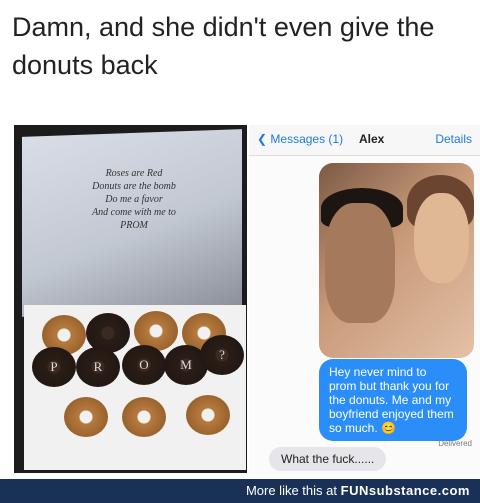 This screenshot has width=480, height=503. Describe the element at coordinates (372, 139) in the screenshot. I see `contact-name: Alex` at that location.